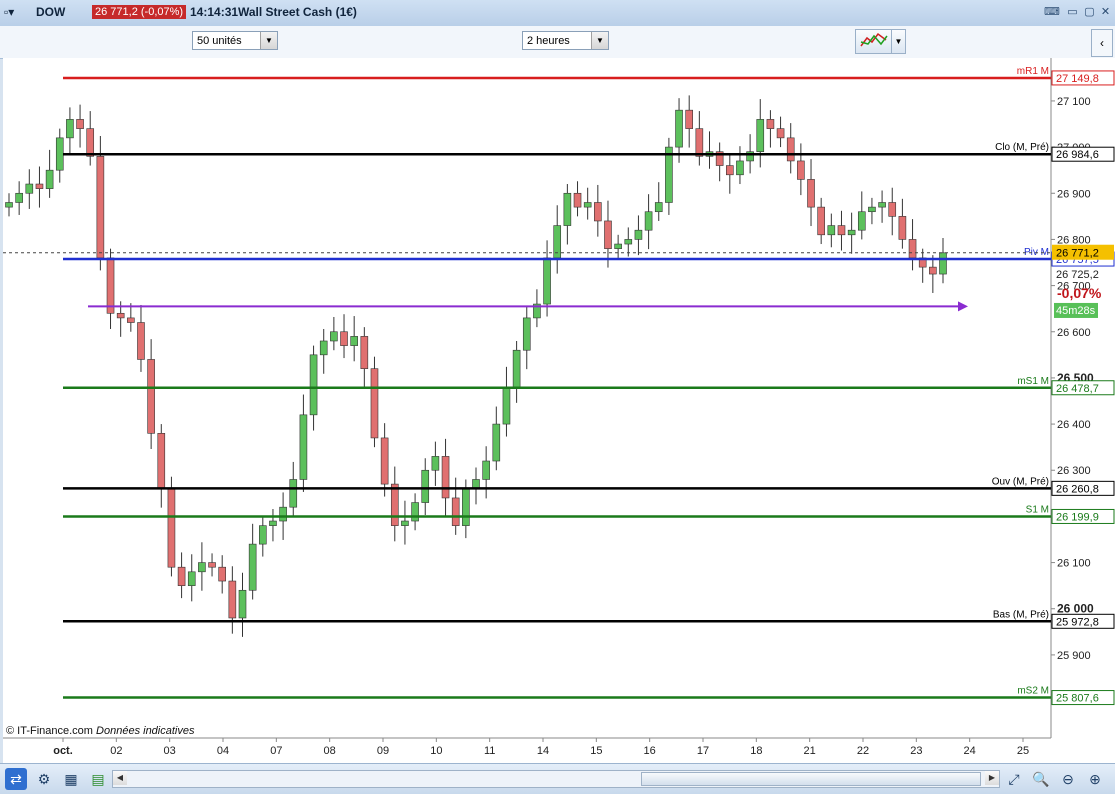 The height and width of the screenshot is (794, 1115). Describe the element at coordinates (51, 12) in the screenshot. I see `symbol-label: DOW` at that location.